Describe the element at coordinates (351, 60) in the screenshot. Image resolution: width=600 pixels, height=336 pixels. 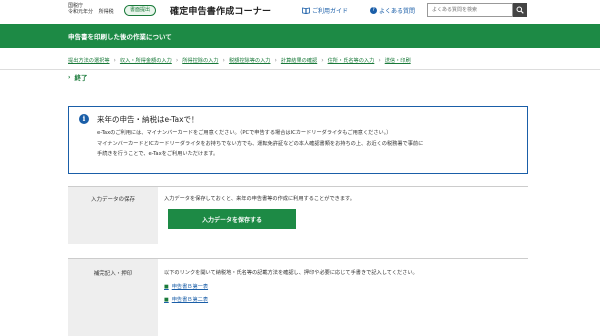
I see `step-address-name: 住所・氏名等の入力` at that location.